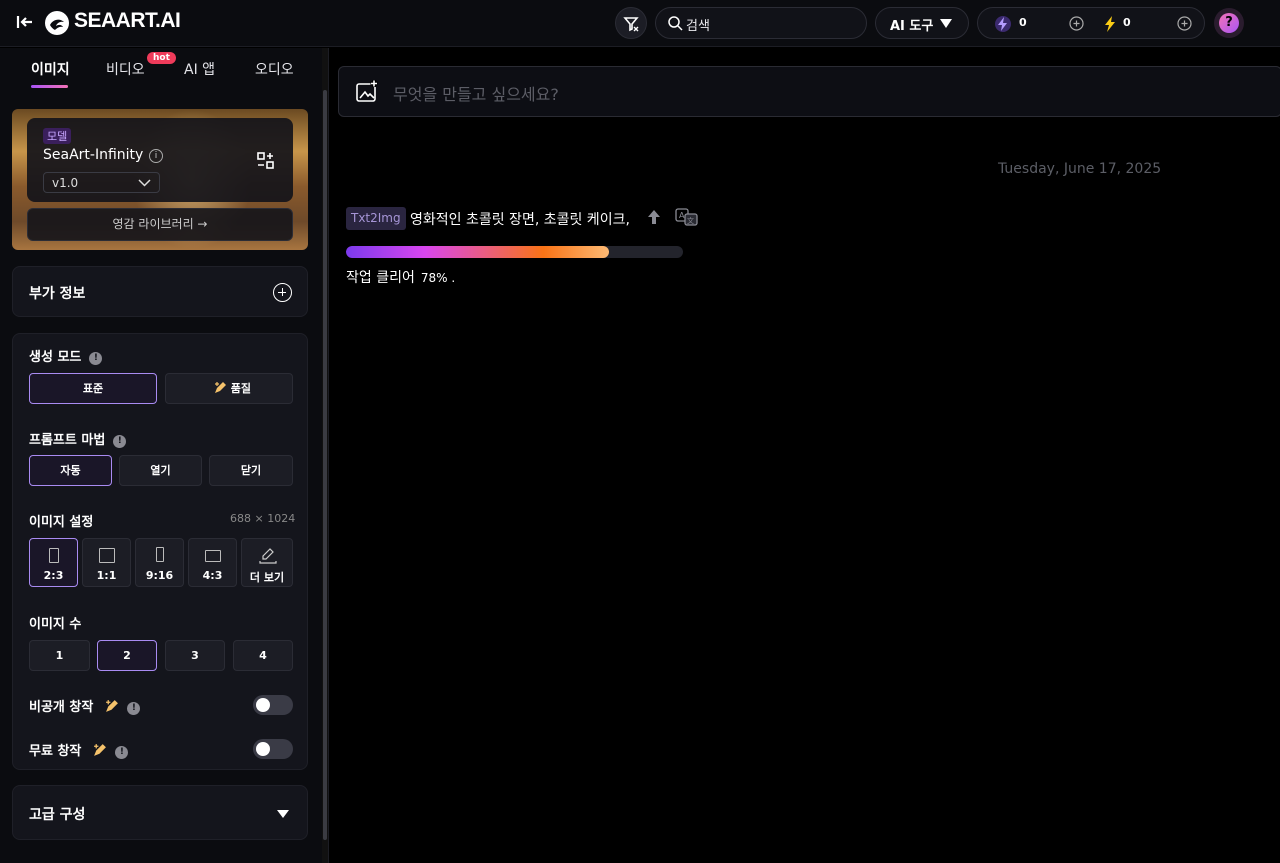  Describe the element at coordinates (263, 518) in the screenshot. I see `image-dimensions: 688 × 1024` at that location.